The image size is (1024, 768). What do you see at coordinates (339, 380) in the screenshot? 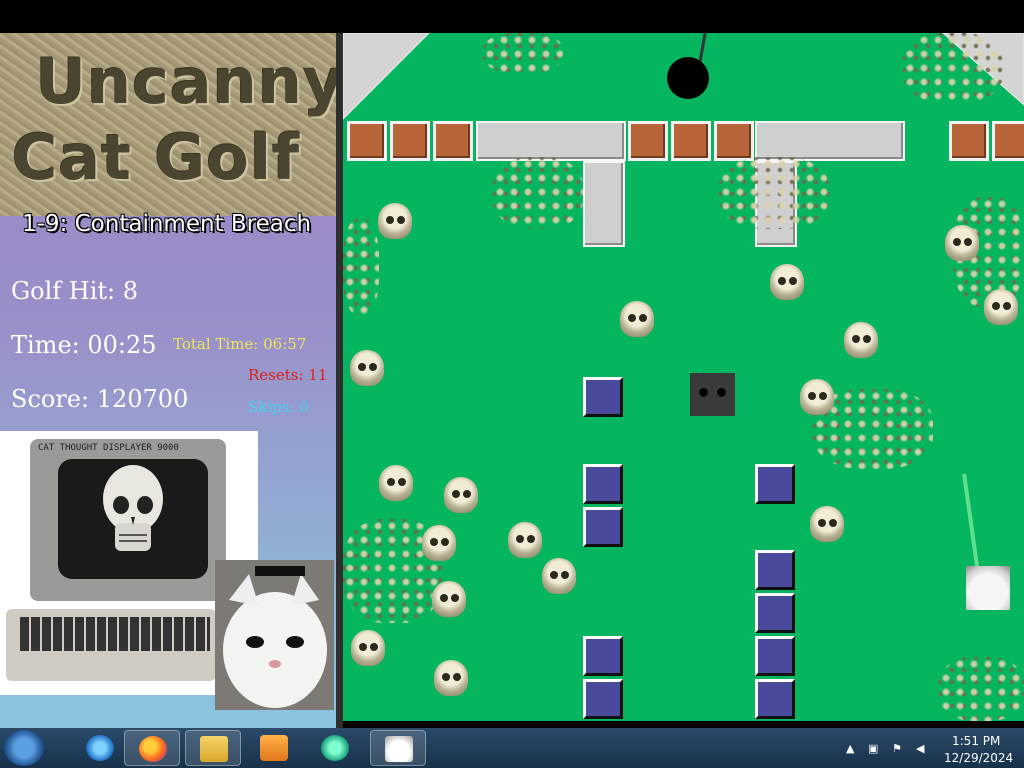
I see `field-border` at bounding box center [339, 380].